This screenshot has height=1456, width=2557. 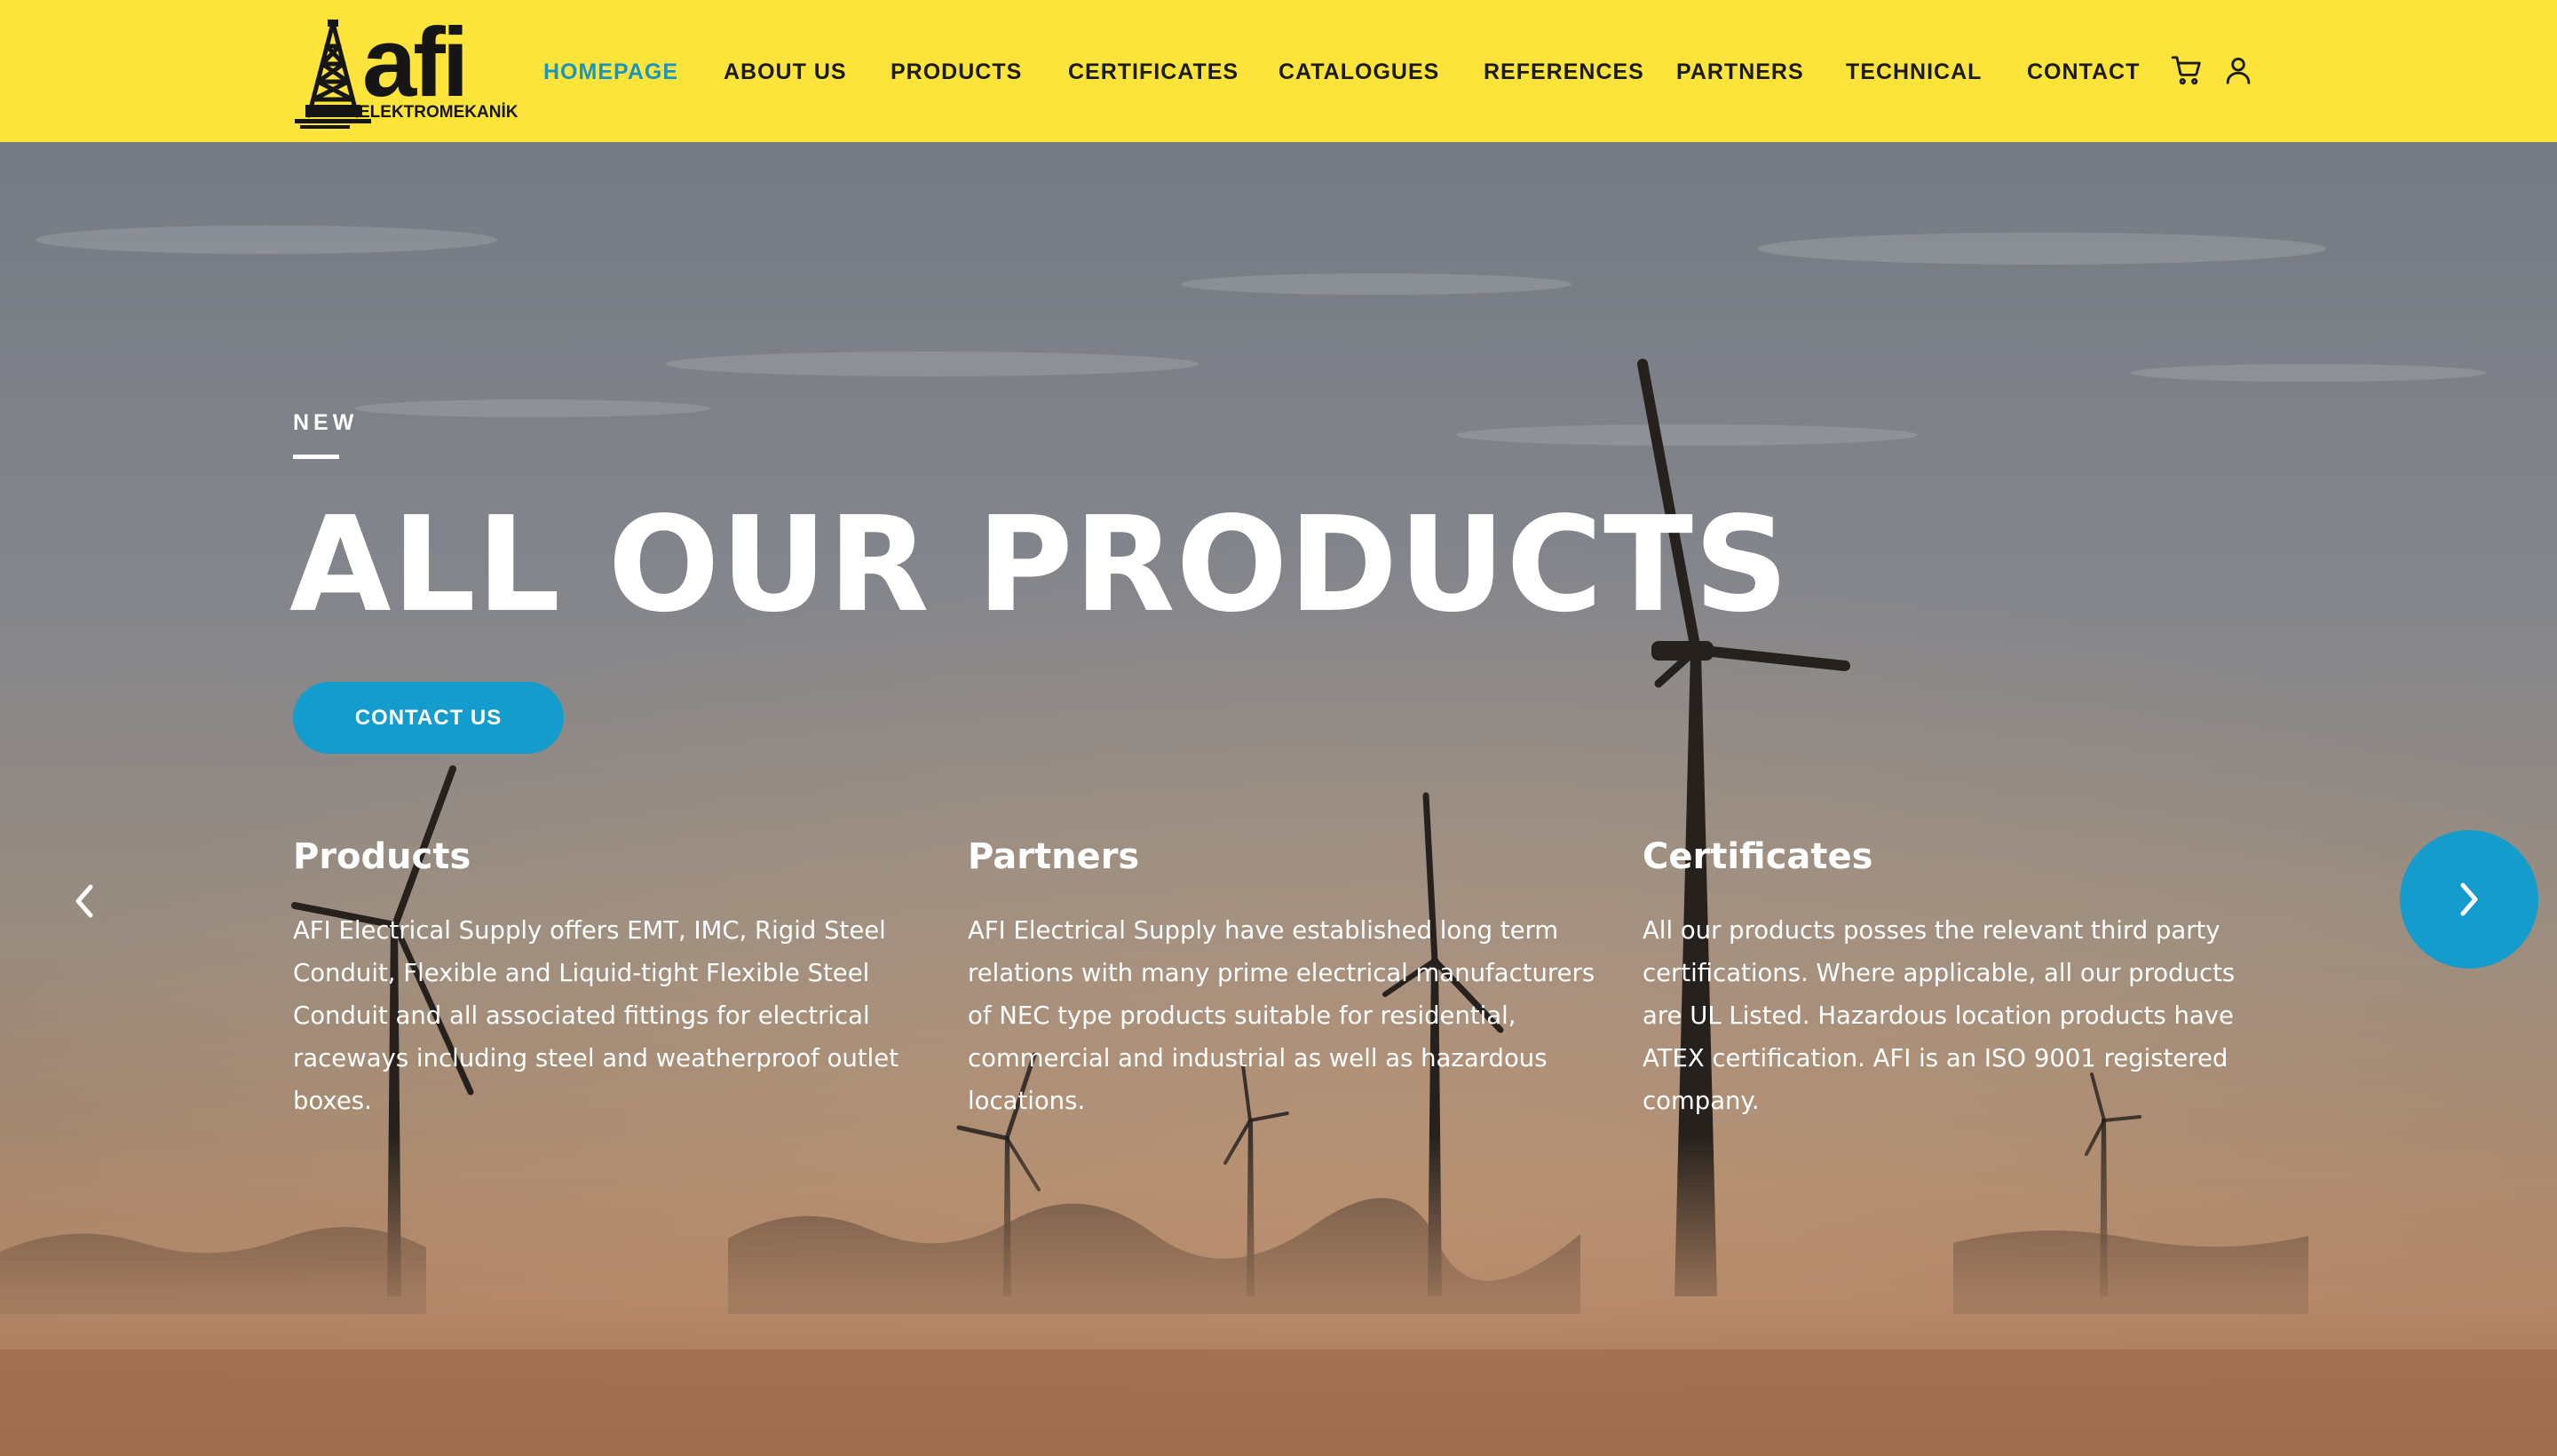 I want to click on nav-technical: TECHNICAL, so click(x=1914, y=72).